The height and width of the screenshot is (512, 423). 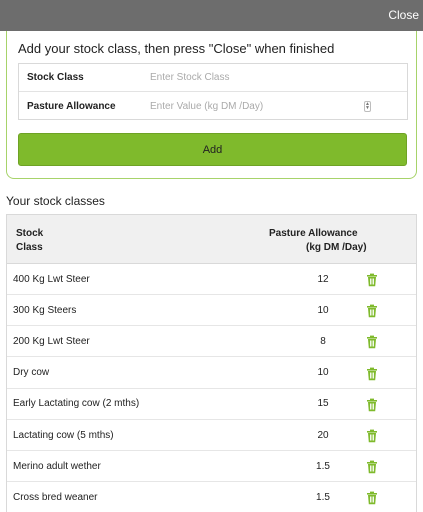 I want to click on stock-class-name: 300 Kg Steers, so click(x=45, y=310).